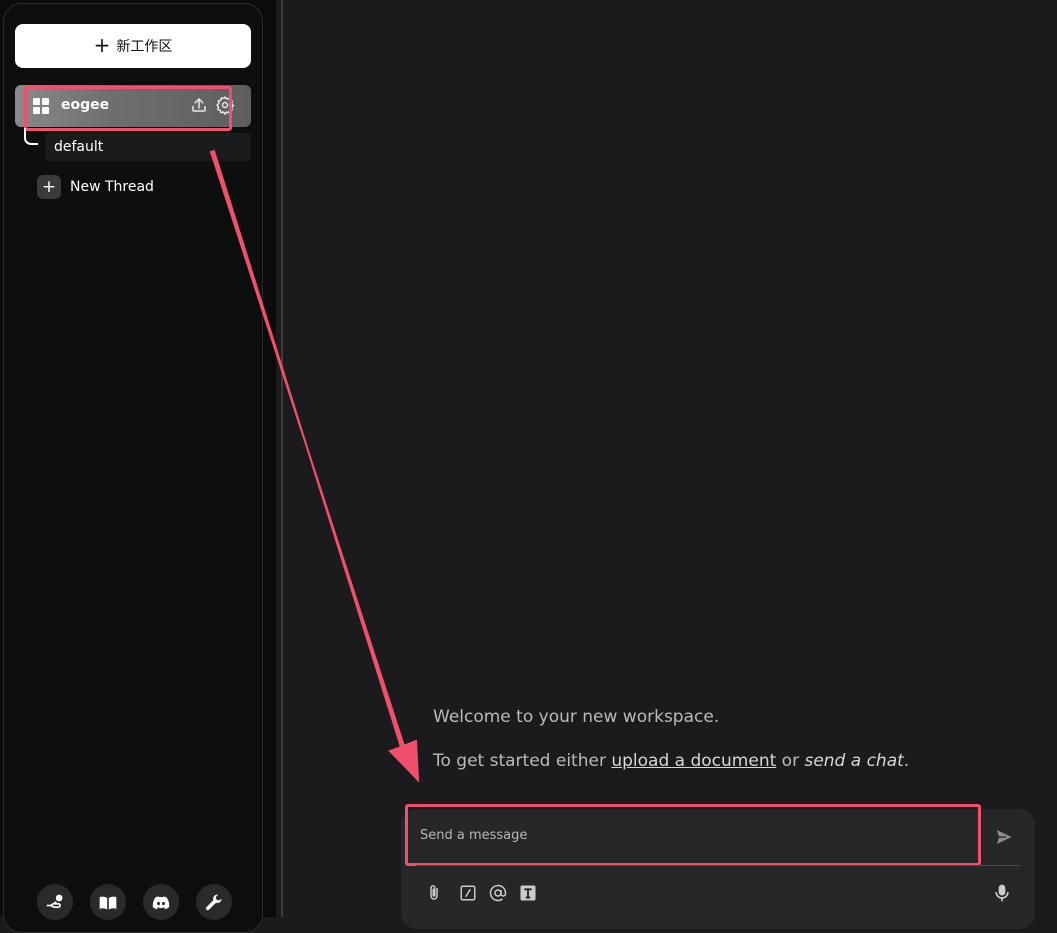  I want to click on docs-book-icon, so click(108, 902).